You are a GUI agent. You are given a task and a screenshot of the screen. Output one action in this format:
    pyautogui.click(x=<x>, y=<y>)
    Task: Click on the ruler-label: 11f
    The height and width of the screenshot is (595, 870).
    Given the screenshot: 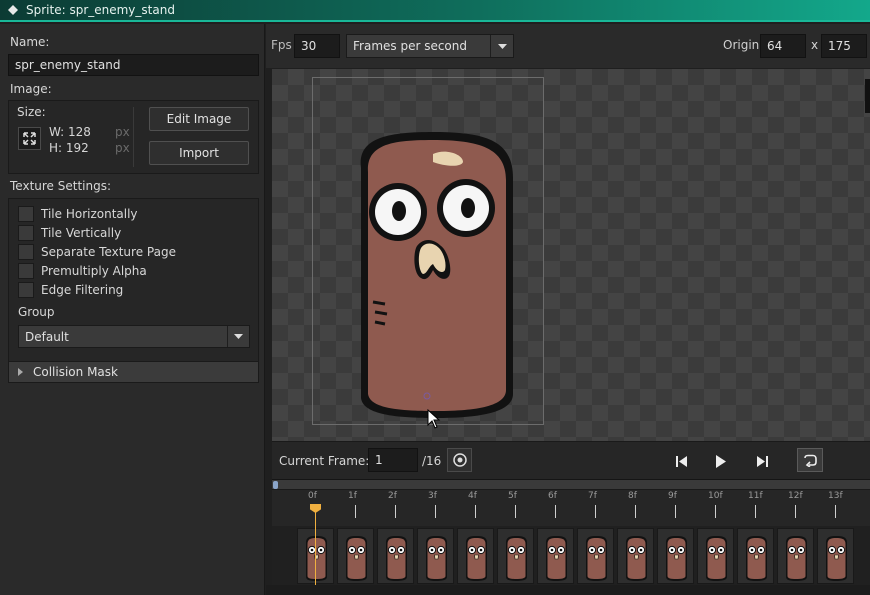 What is the action you would take?
    pyautogui.click(x=755, y=496)
    